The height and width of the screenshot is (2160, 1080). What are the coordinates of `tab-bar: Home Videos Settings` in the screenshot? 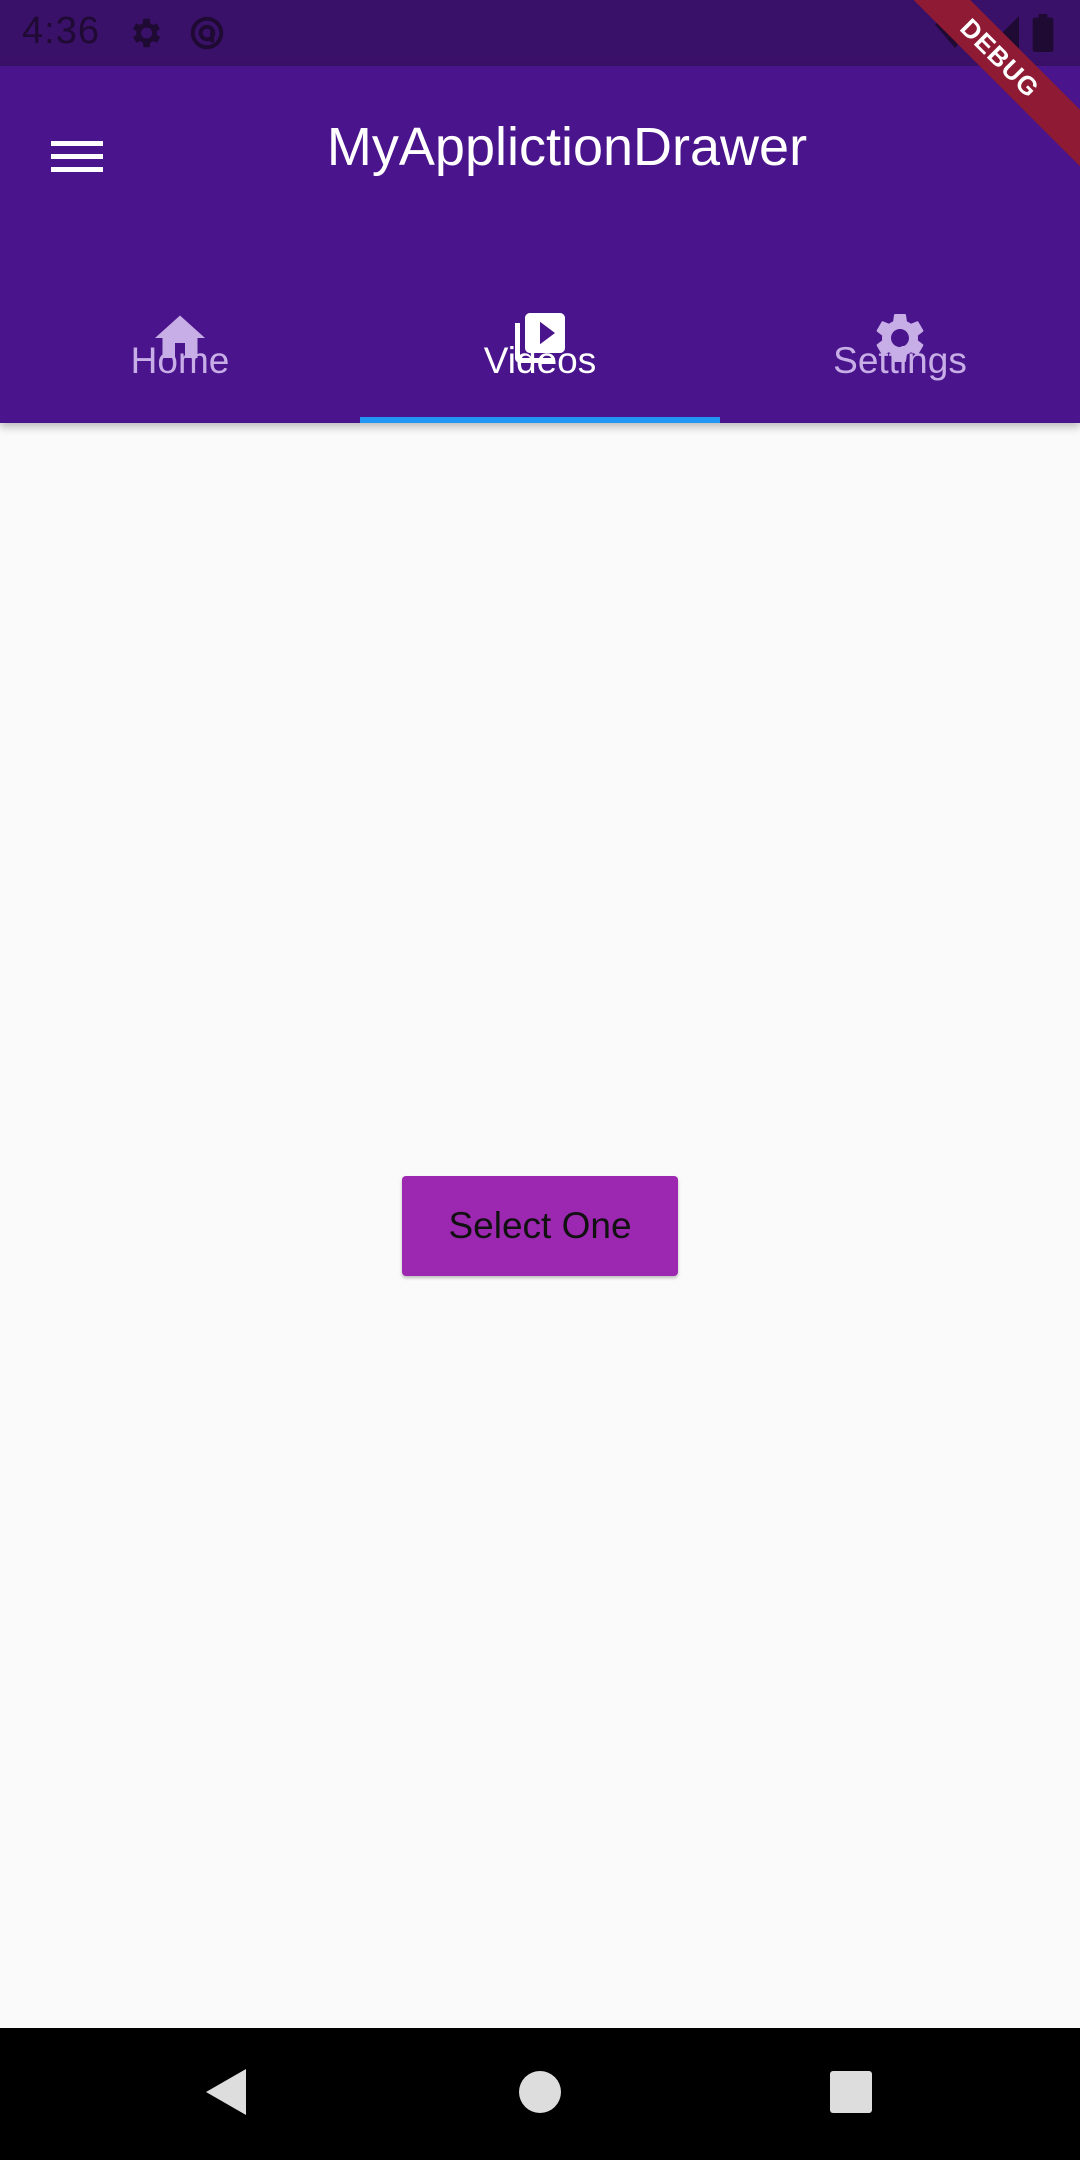 It's located at (540, 334).